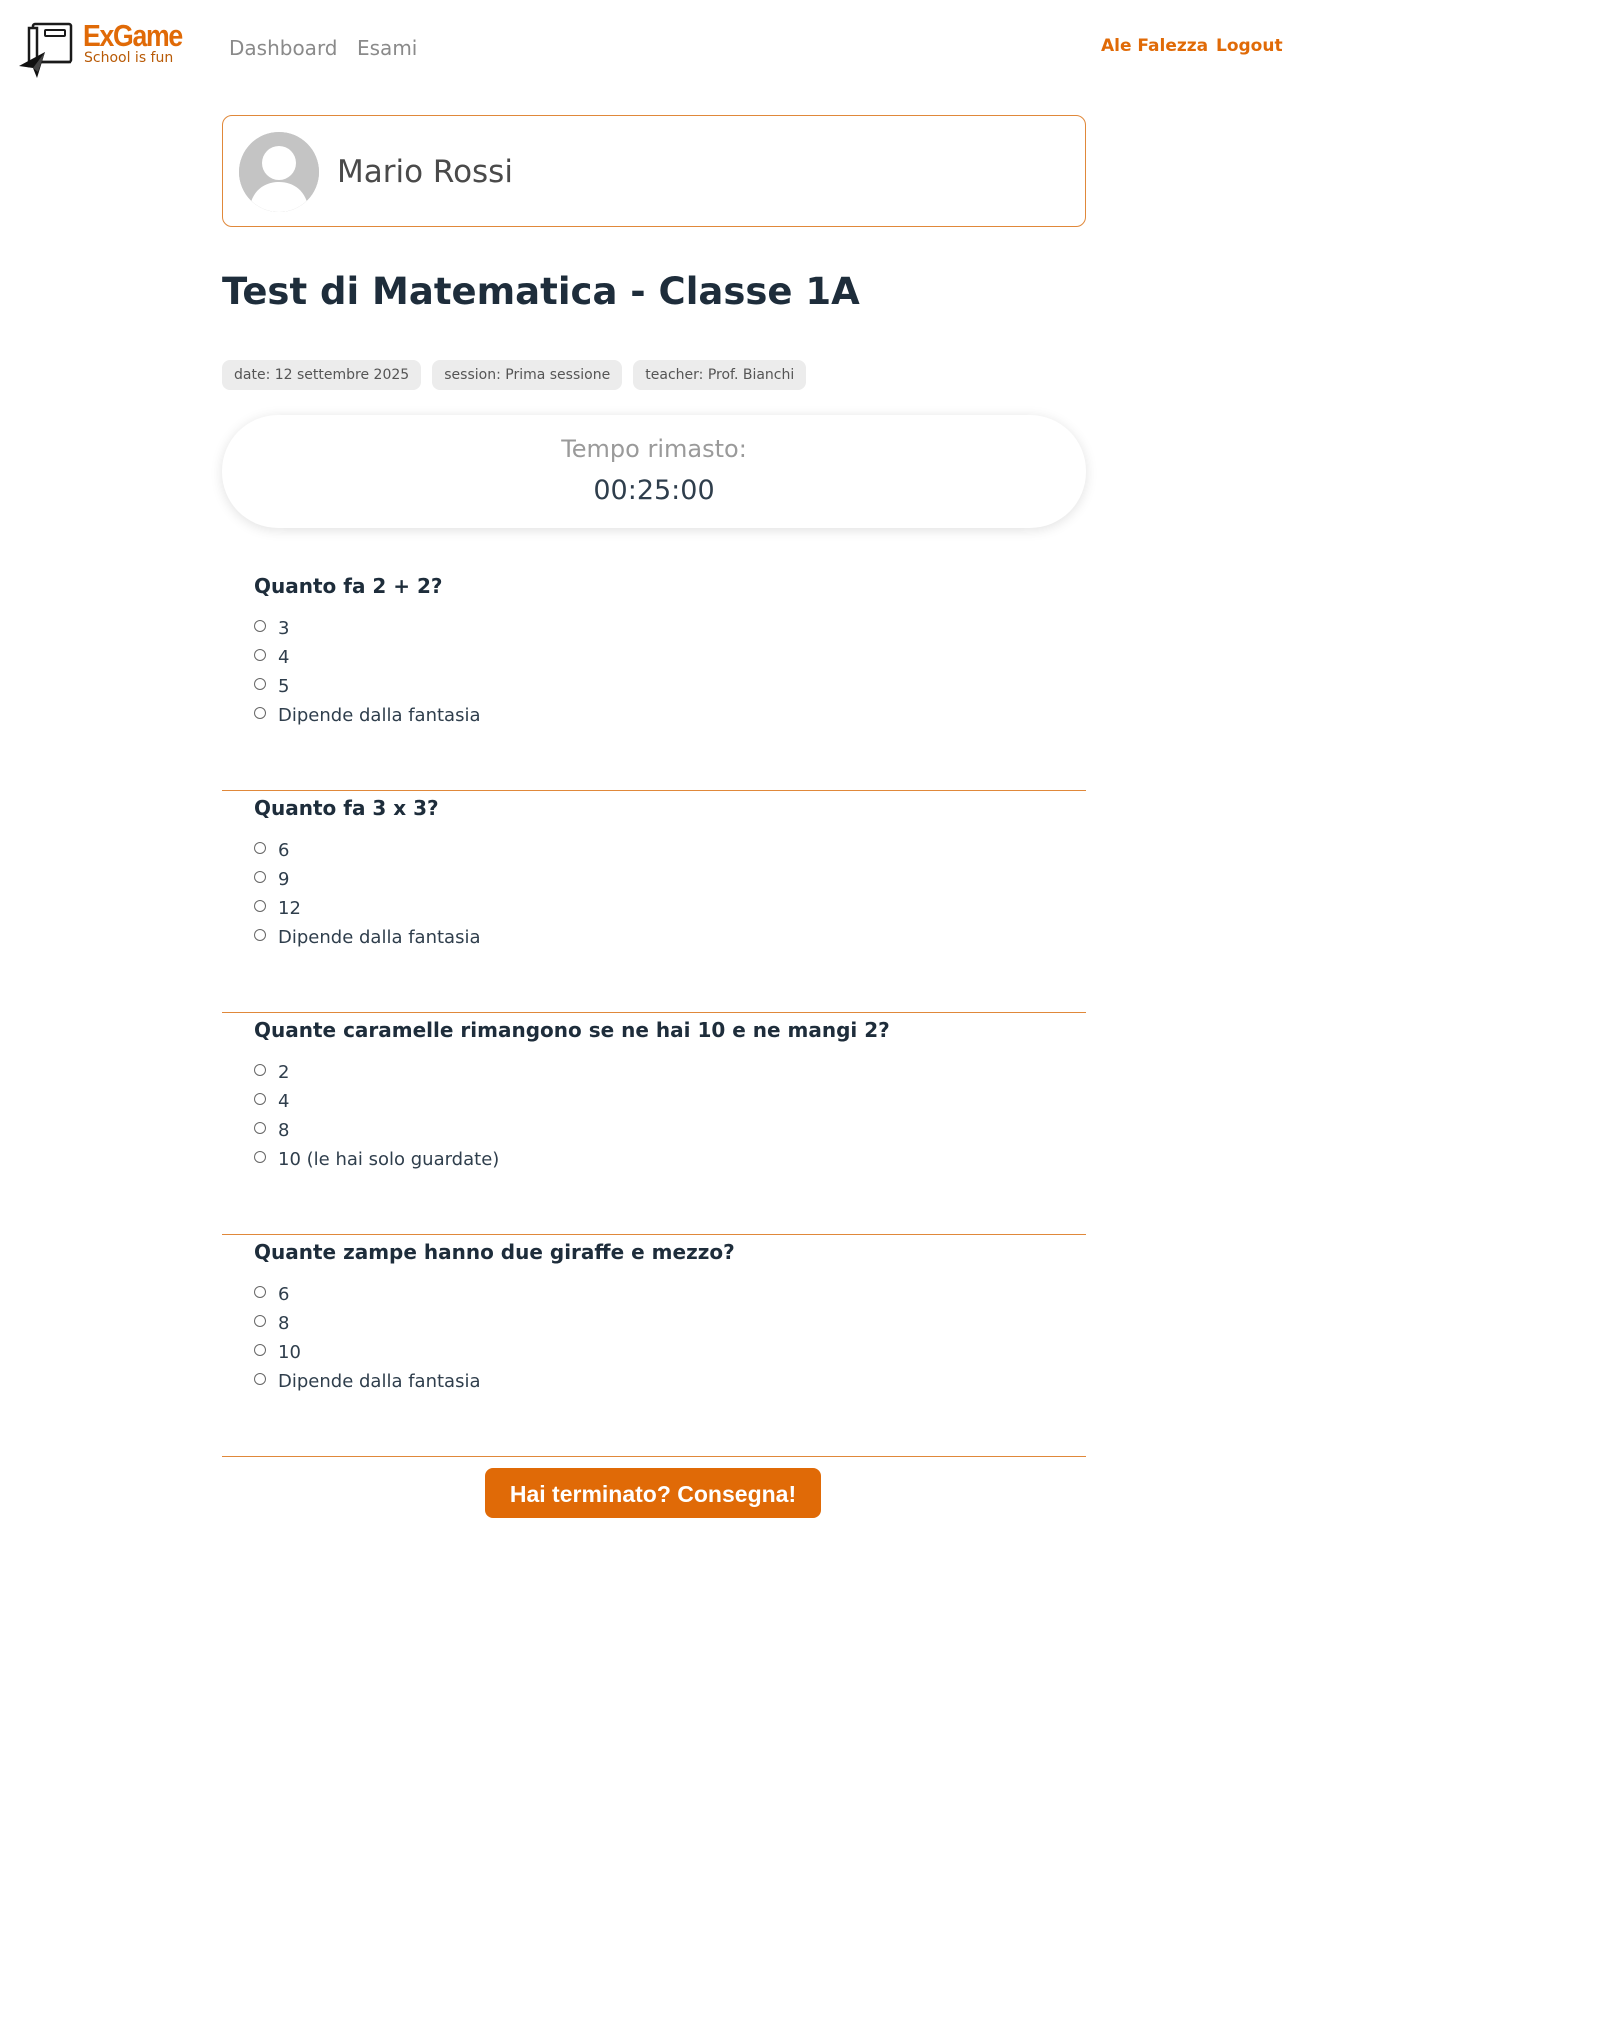  Describe the element at coordinates (387, 48) in the screenshot. I see `nav-esami: Esami` at that location.